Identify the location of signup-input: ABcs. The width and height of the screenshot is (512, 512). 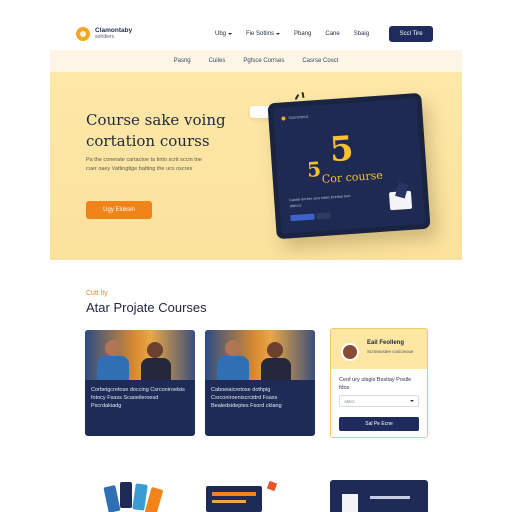
(379, 401).